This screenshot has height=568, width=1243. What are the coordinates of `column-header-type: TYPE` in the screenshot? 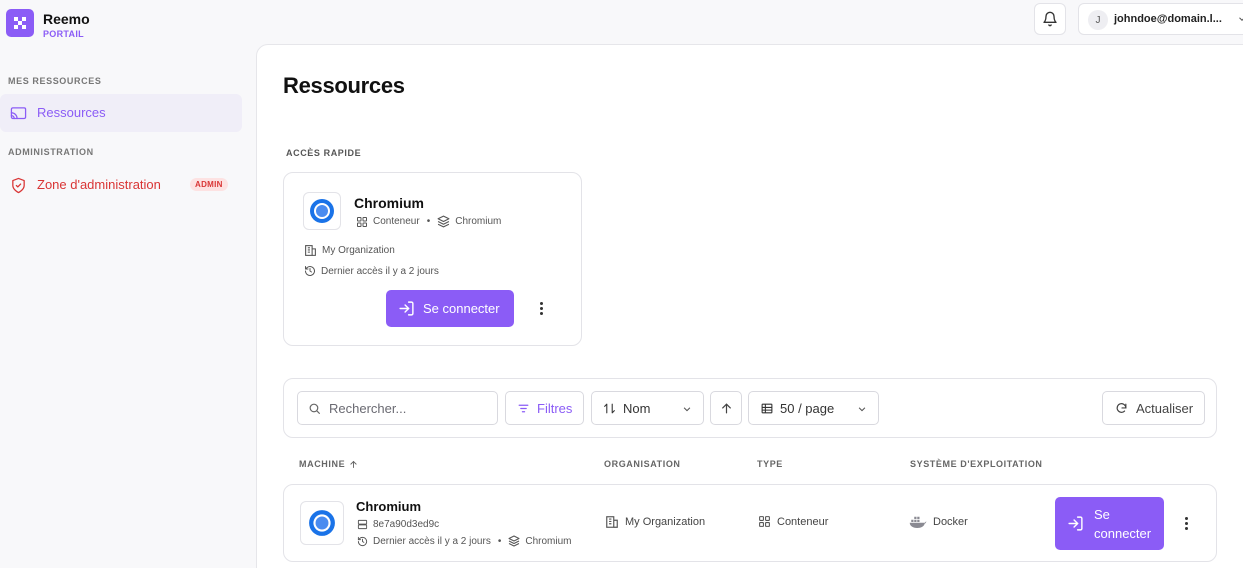 It's located at (770, 464).